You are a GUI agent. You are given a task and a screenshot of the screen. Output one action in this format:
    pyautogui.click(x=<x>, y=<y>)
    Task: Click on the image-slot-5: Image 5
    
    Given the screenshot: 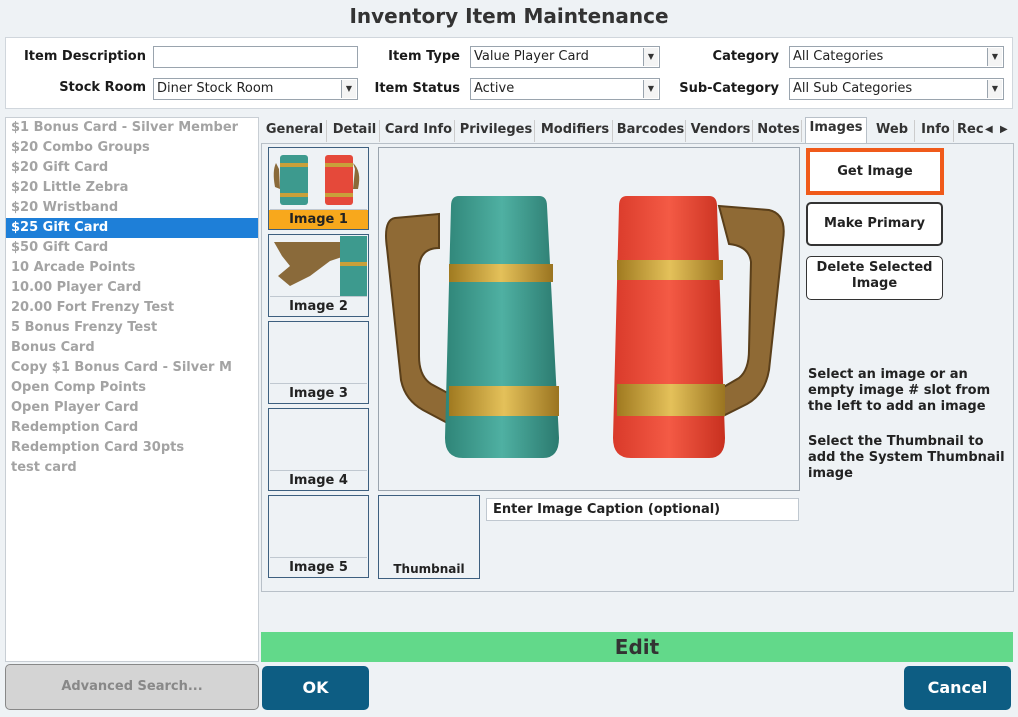 What is the action you would take?
    pyautogui.click(x=318, y=536)
    